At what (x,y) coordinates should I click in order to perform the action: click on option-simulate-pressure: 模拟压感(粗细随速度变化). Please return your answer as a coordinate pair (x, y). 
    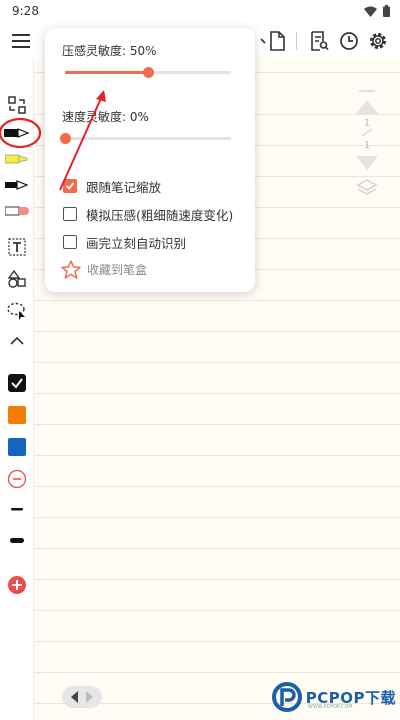
    Looking at the image, I should click on (148, 214).